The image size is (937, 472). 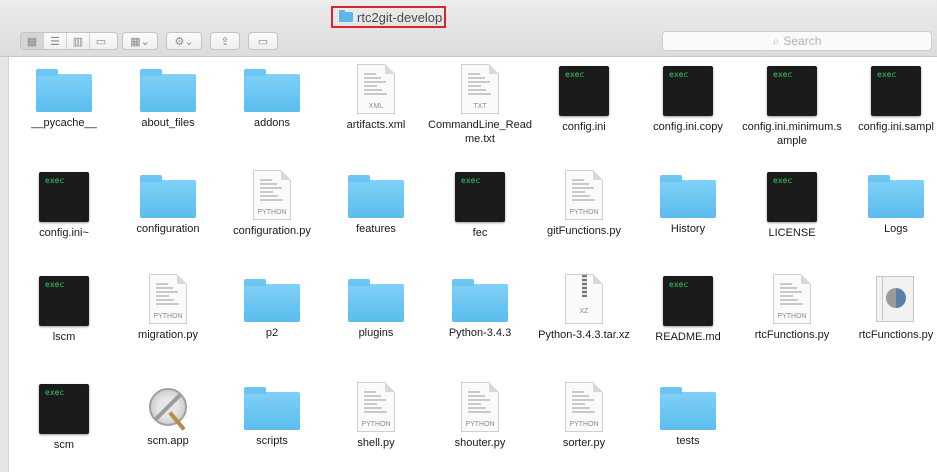 I want to click on file-name: config.ini~, so click(x=64, y=233).